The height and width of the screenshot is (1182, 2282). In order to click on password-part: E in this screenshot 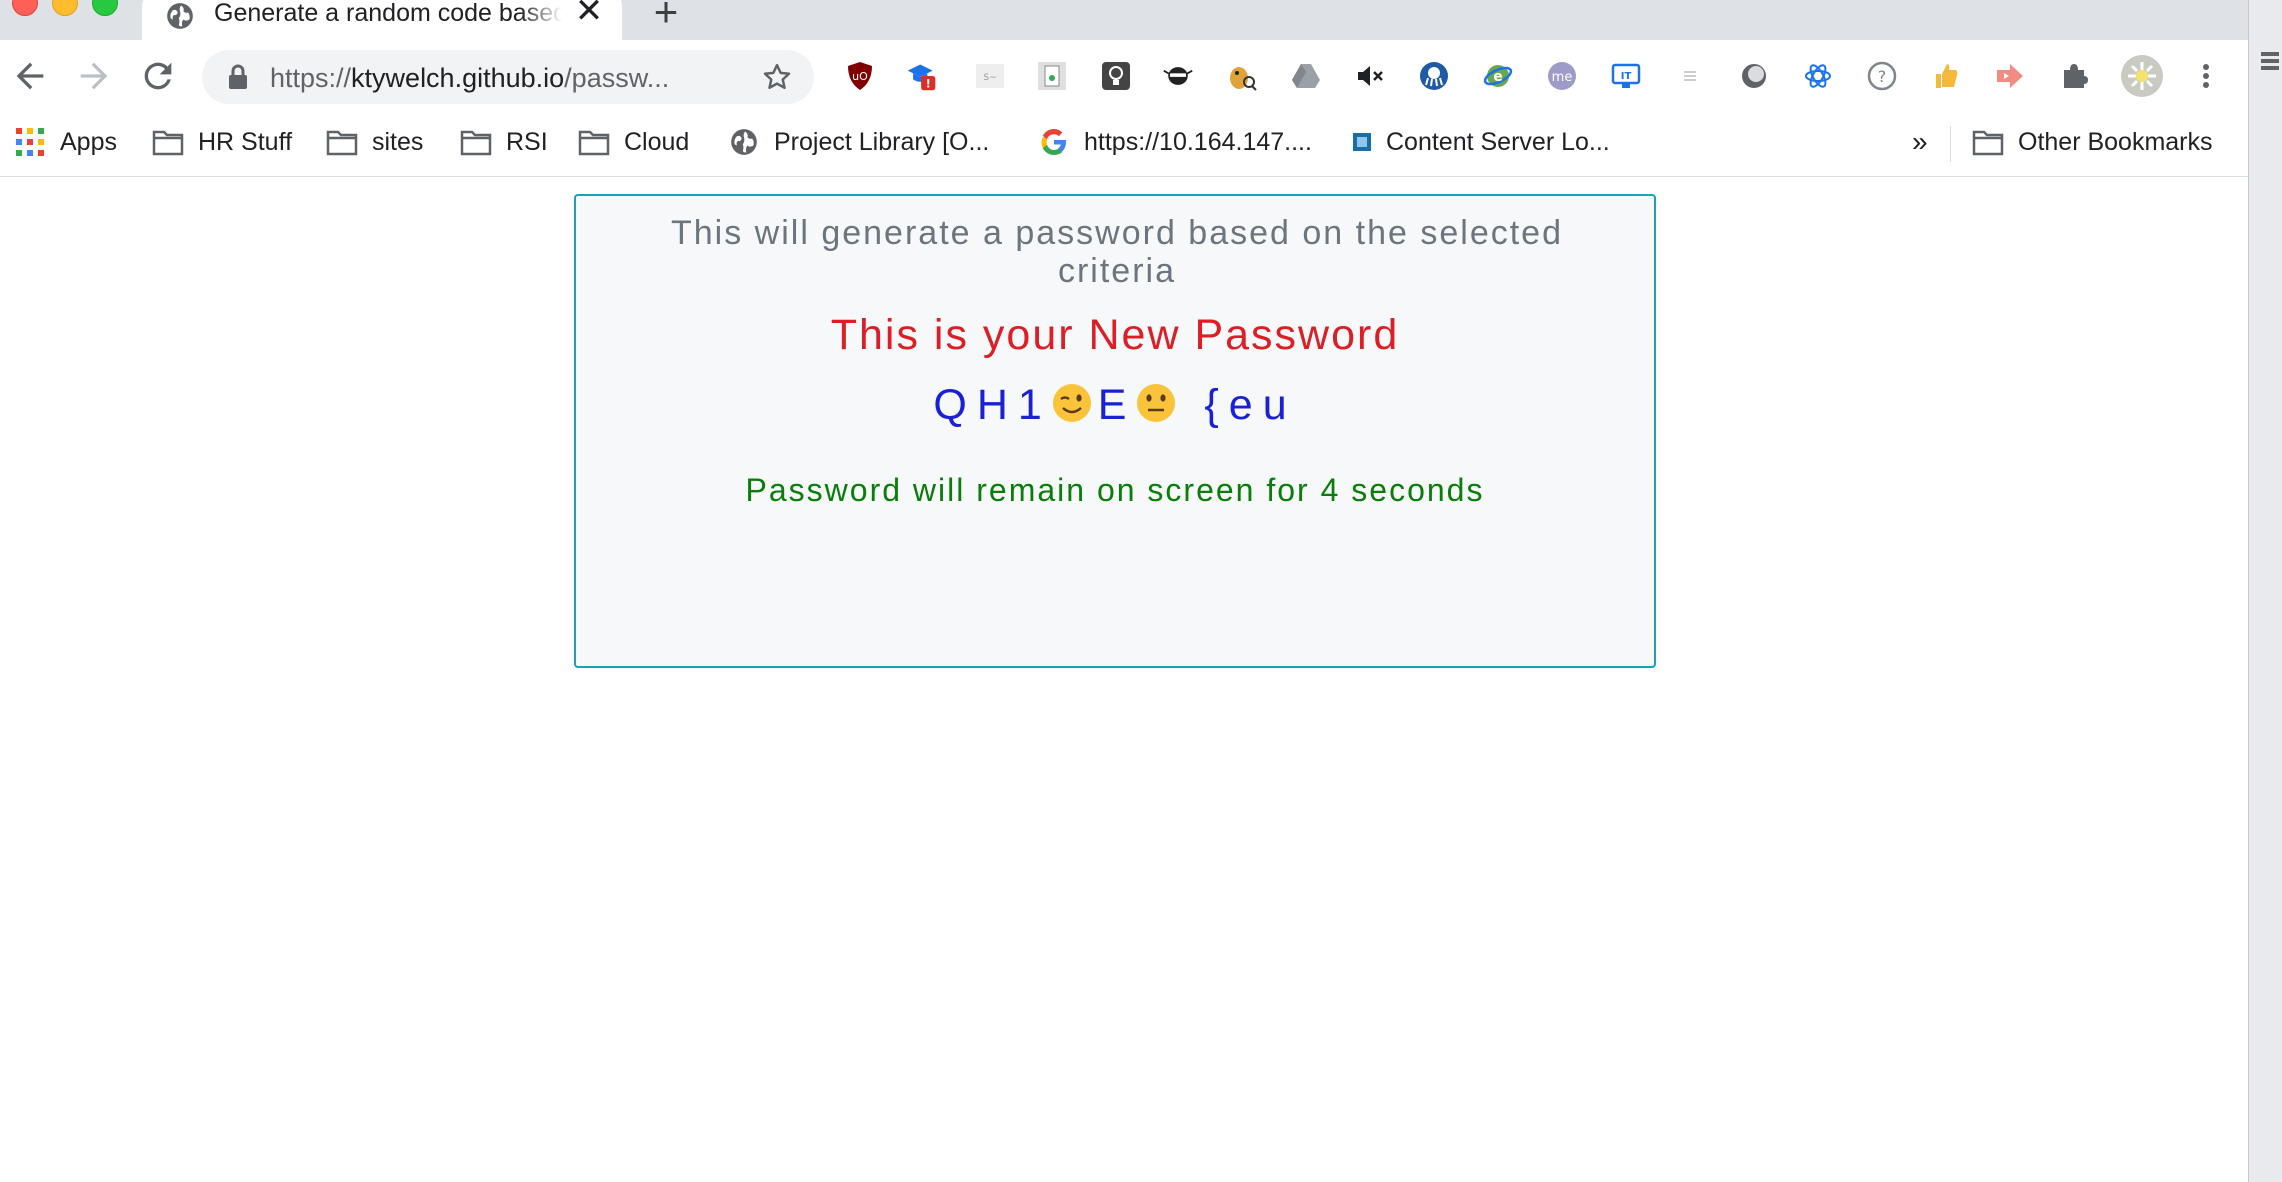, I will do `click(1117, 405)`.